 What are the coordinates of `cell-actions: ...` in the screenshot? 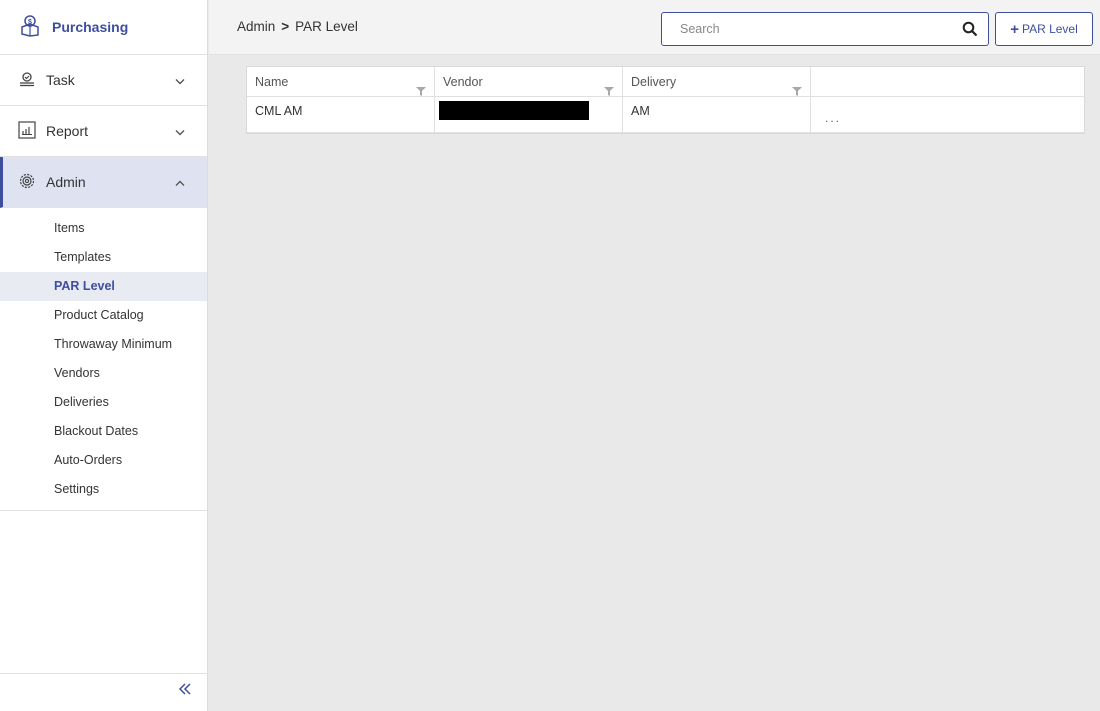 It's located at (947, 114).